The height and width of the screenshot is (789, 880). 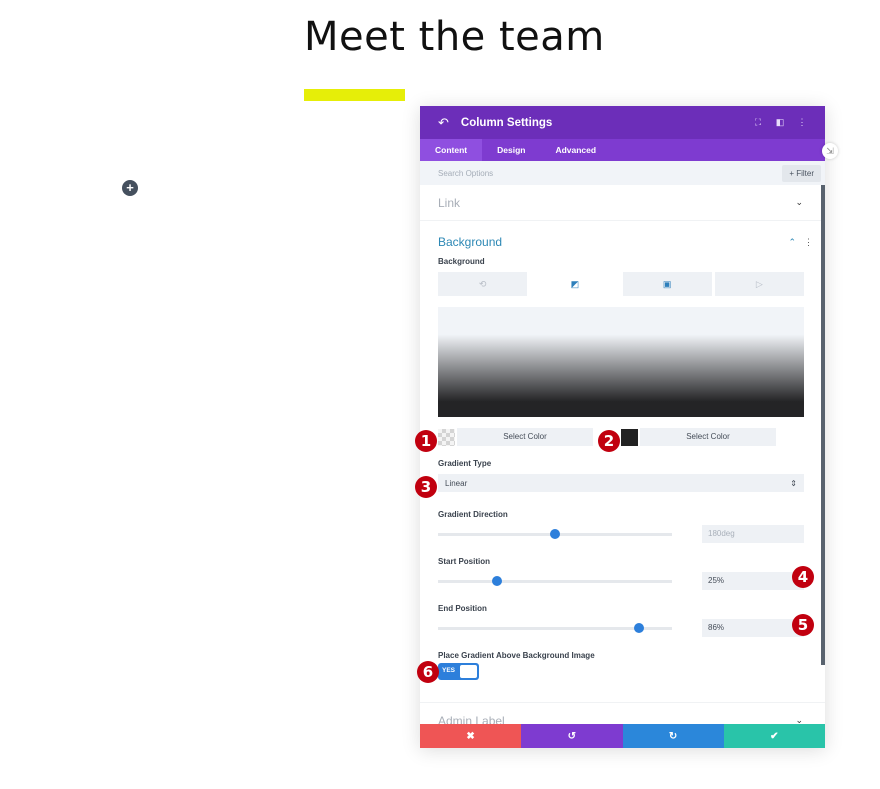 What do you see at coordinates (506, 122) in the screenshot?
I see `modal-title: Column Settings` at bounding box center [506, 122].